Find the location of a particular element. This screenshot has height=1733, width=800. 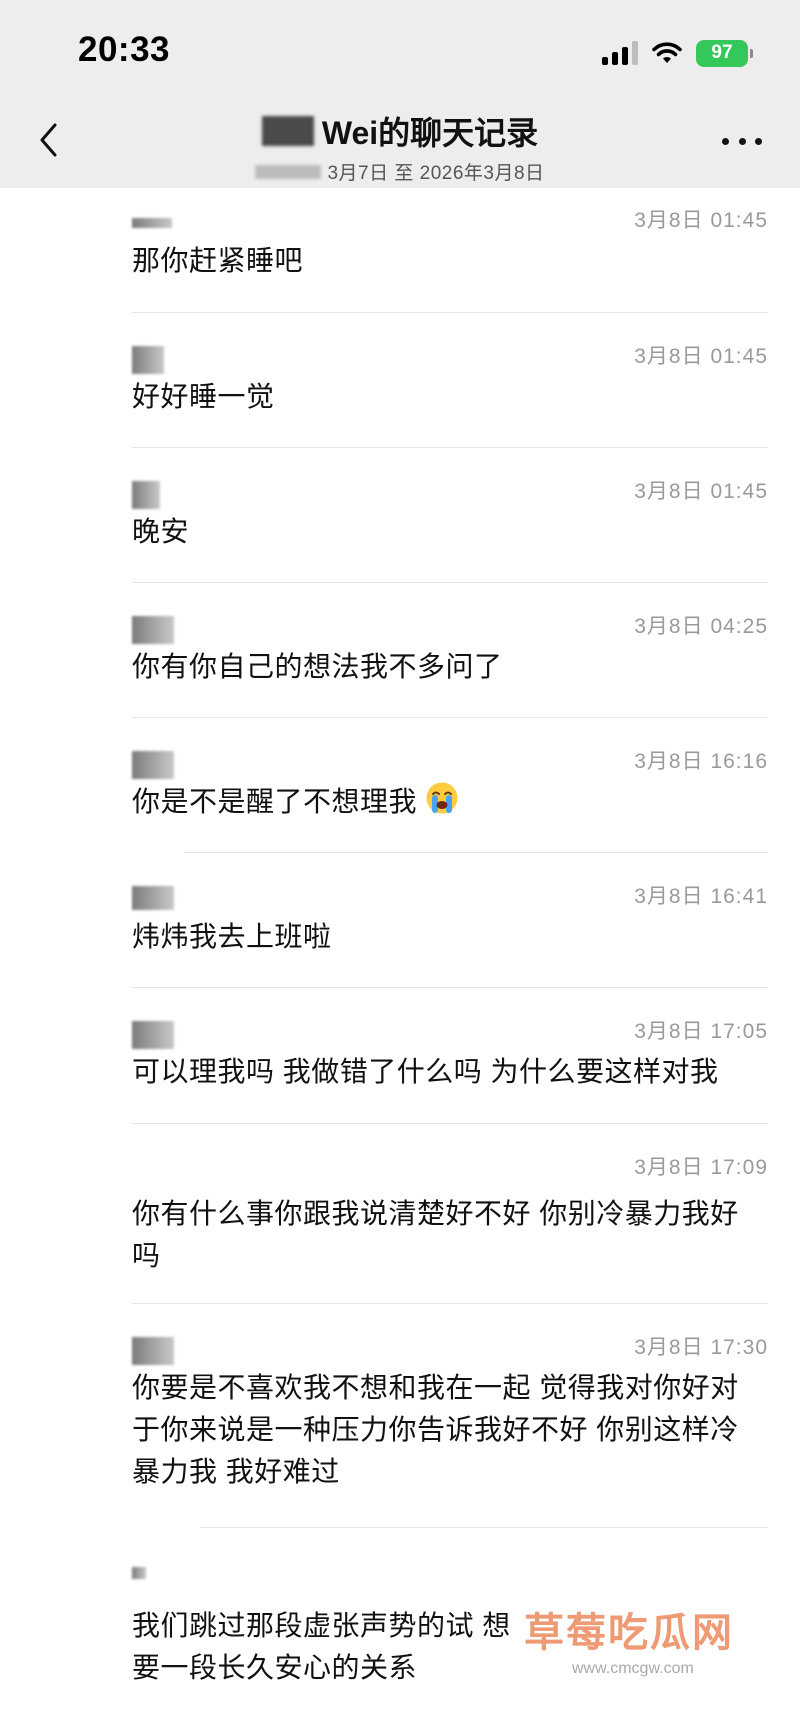

date-range: 3月7日 至 2026年3月8日 is located at coordinates (436, 173).